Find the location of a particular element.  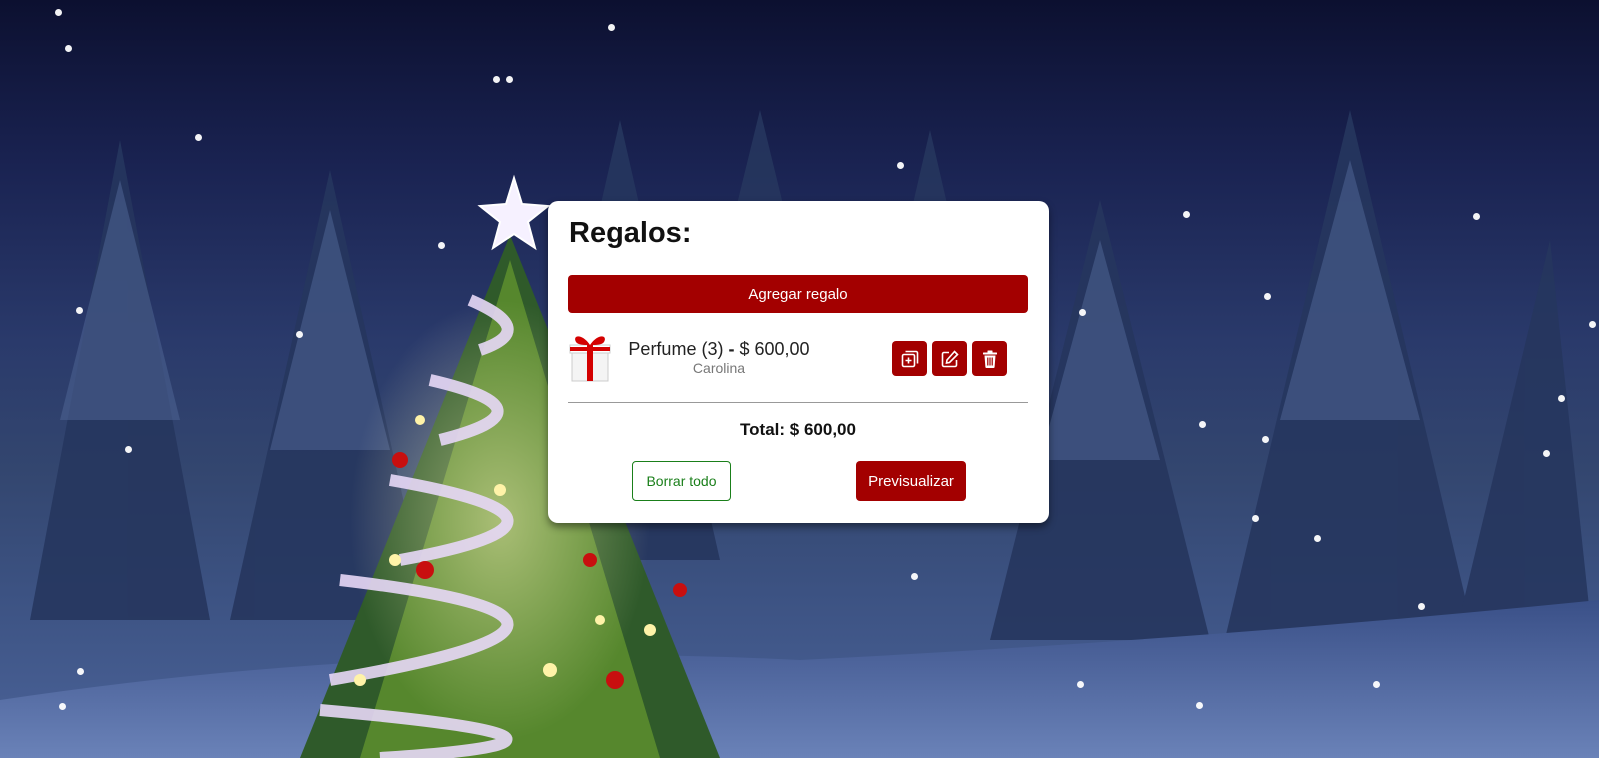

star-icon is located at coordinates (514, 212).